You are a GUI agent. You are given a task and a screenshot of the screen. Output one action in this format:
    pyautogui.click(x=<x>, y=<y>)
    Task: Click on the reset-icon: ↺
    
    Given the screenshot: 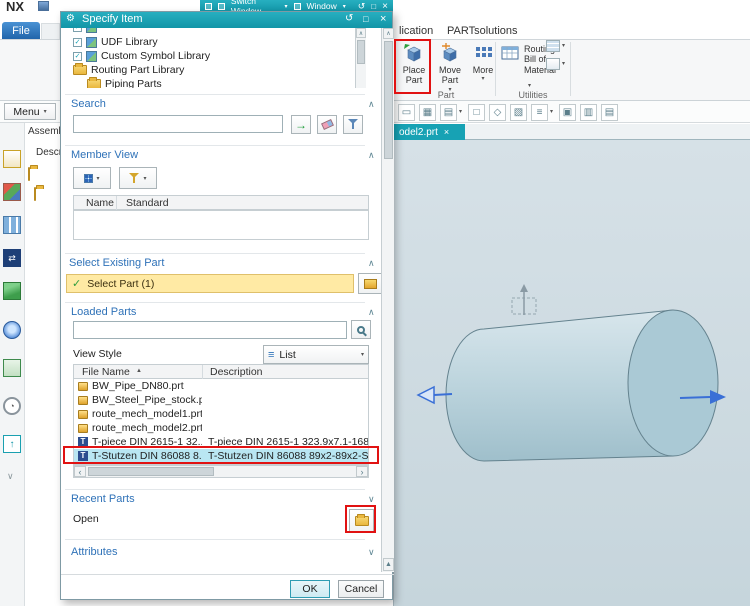 What is the action you would take?
    pyautogui.click(x=349, y=18)
    